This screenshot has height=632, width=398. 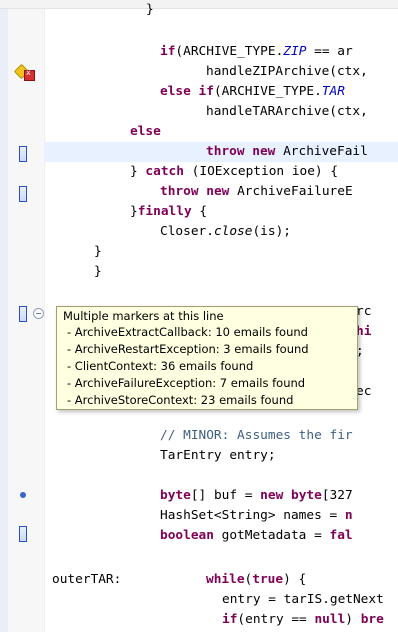 What do you see at coordinates (233, 231) in the screenshot?
I see `static-method: close` at bounding box center [233, 231].